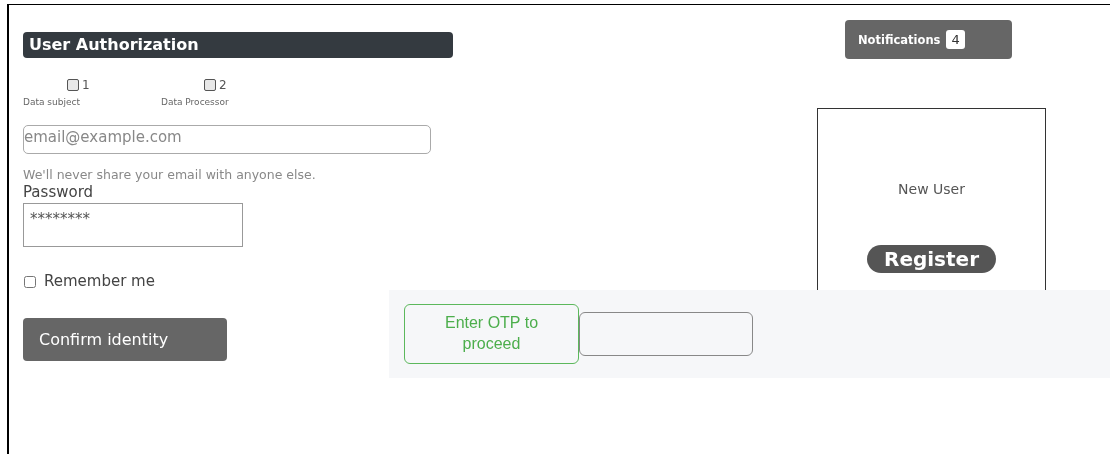 This screenshot has height=454, width=1110. What do you see at coordinates (227, 139) in the screenshot?
I see `email-field: email@example.com` at bounding box center [227, 139].